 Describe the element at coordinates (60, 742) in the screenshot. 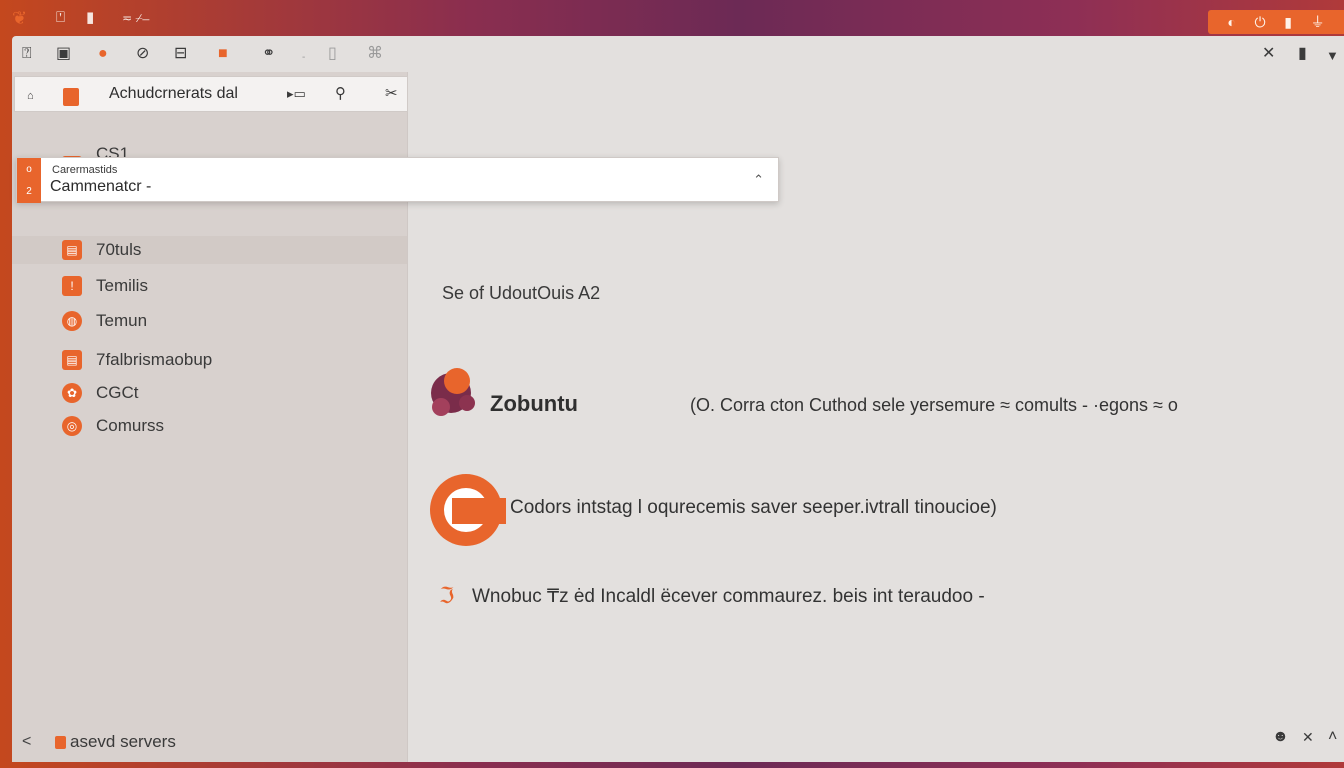

I see `server-icon` at that location.